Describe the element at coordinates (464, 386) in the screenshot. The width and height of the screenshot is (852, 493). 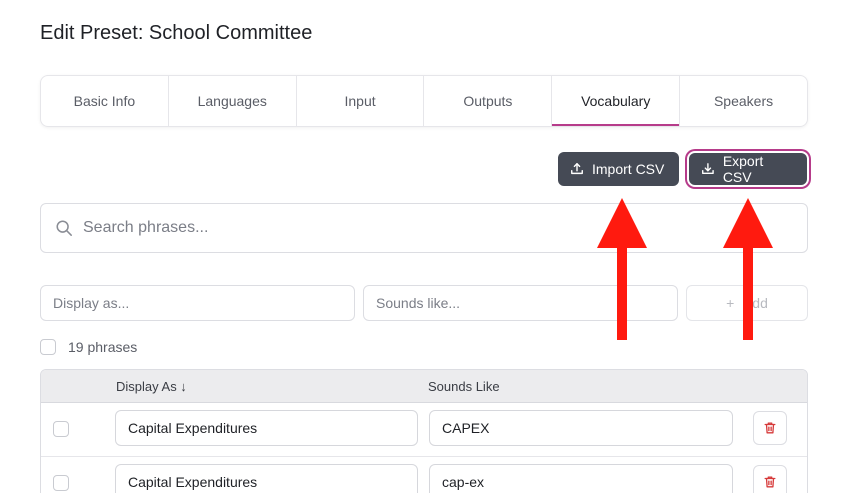
I see `column-sounds-like: Sounds Like` at that location.